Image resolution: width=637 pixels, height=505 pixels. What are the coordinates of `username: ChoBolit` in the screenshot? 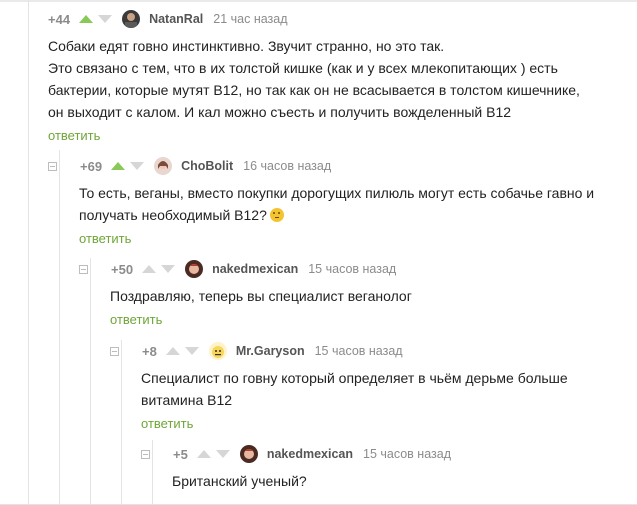 It's located at (207, 166).